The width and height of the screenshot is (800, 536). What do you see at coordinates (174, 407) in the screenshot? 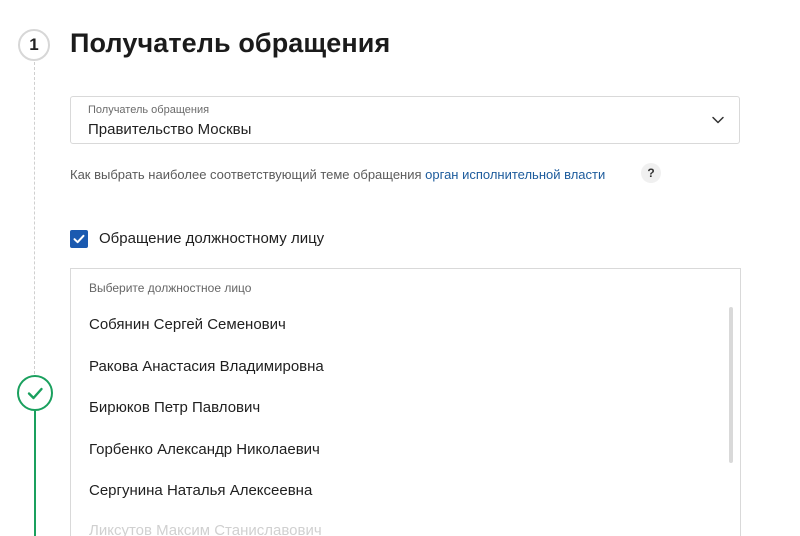
I see `official-option: Бирюков Петр Павлович` at bounding box center [174, 407].